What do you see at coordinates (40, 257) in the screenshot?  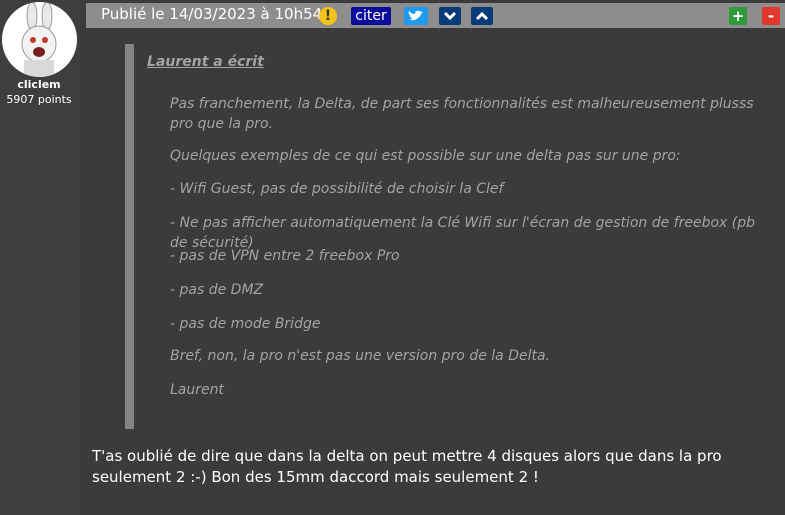 I see `author-column: cliclem 5907 points` at bounding box center [40, 257].